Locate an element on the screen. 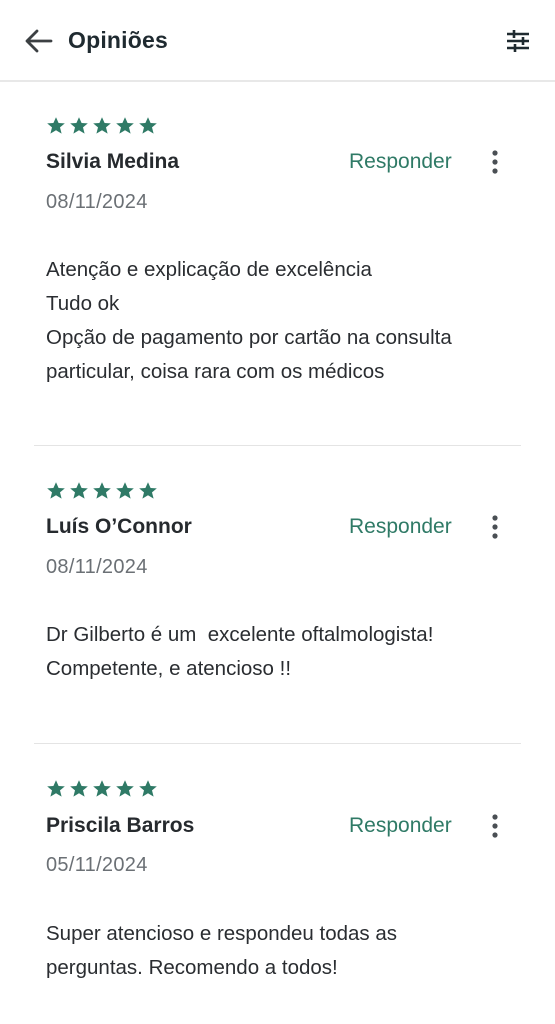 The image size is (555, 1024). review-line: Tudo ok is located at coordinates (83, 303).